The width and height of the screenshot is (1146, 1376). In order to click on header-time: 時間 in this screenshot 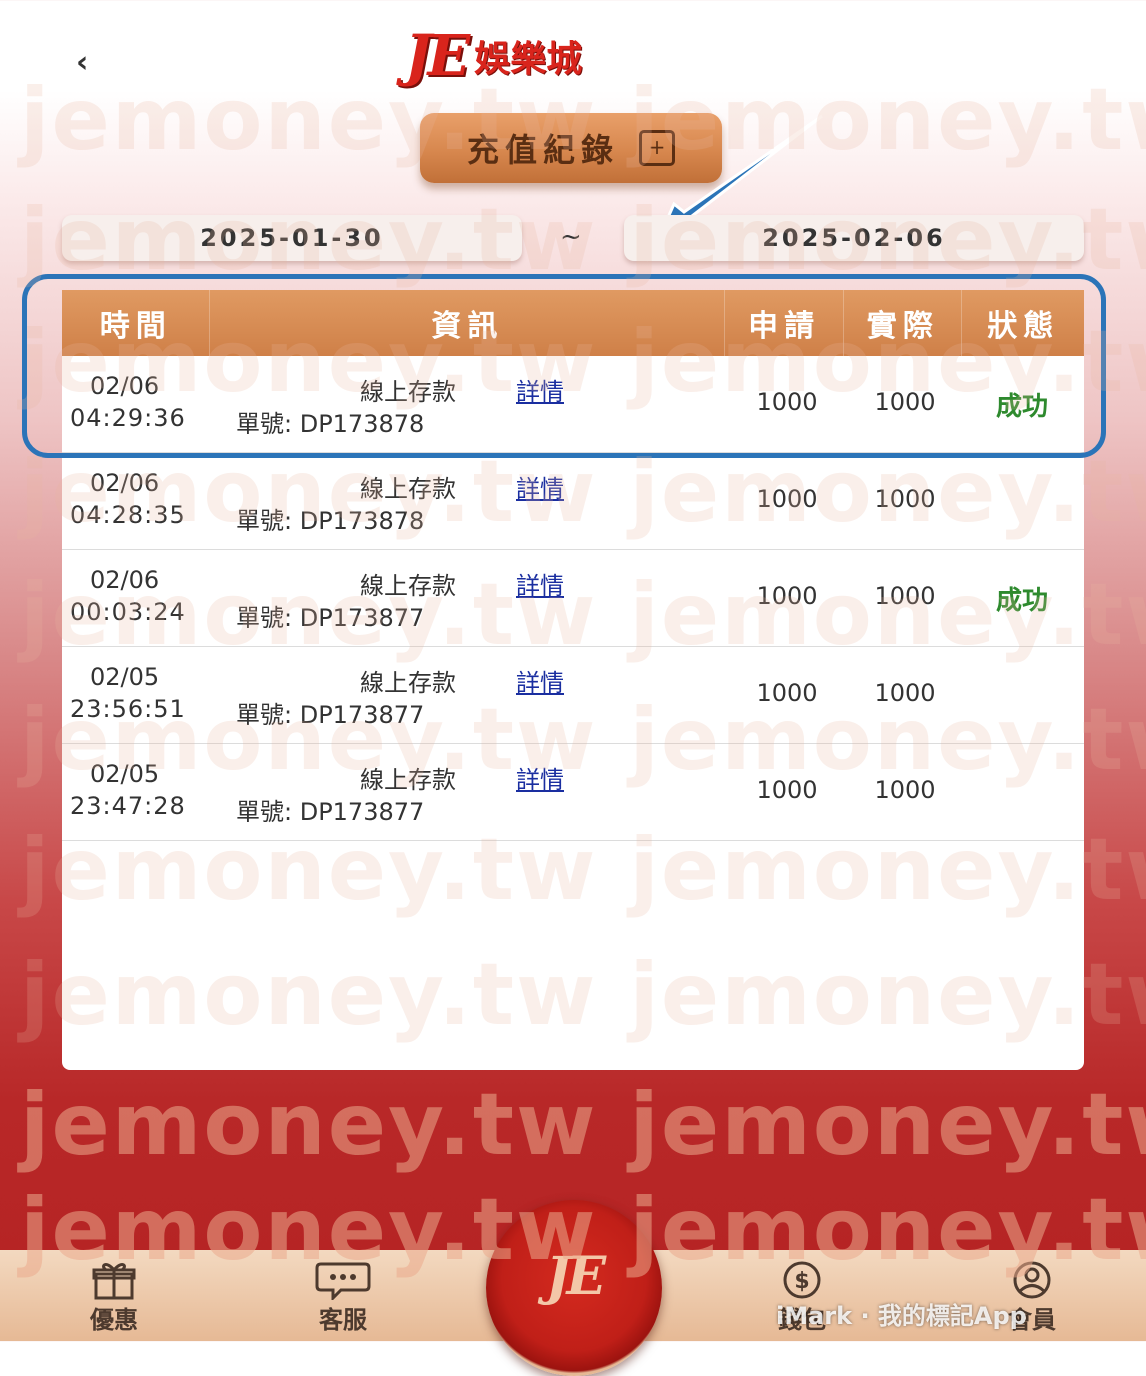, I will do `click(136, 323)`.